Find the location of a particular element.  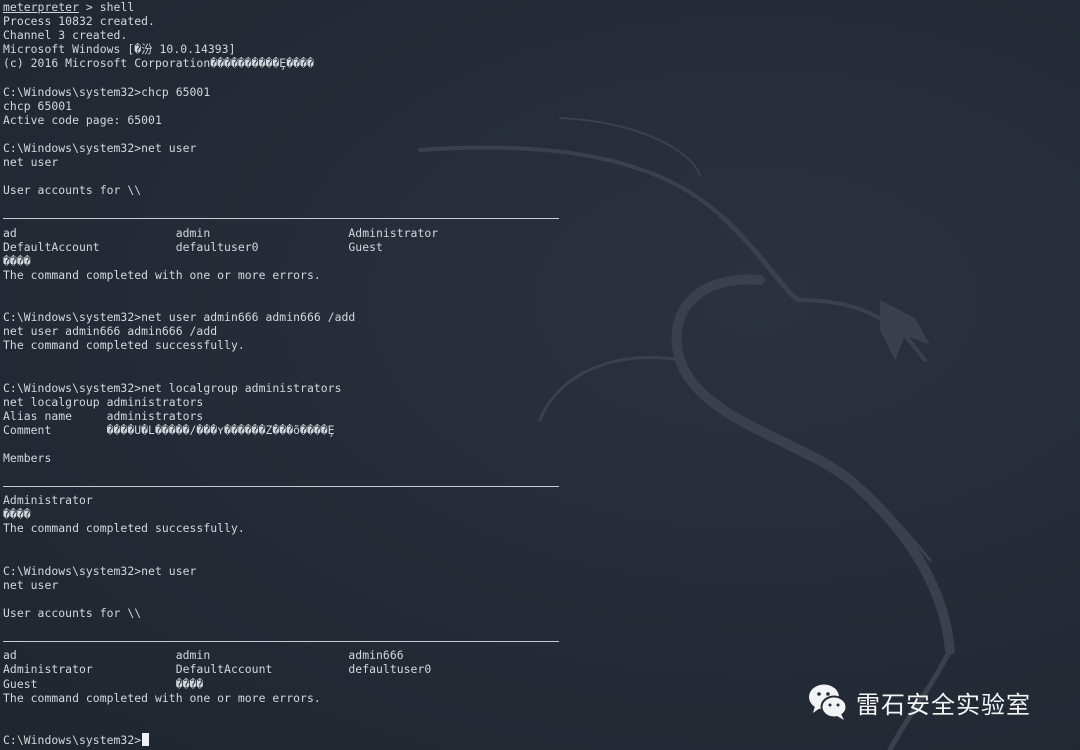

line-text: C:\Windows\system32> is located at coordinates (72, 739).